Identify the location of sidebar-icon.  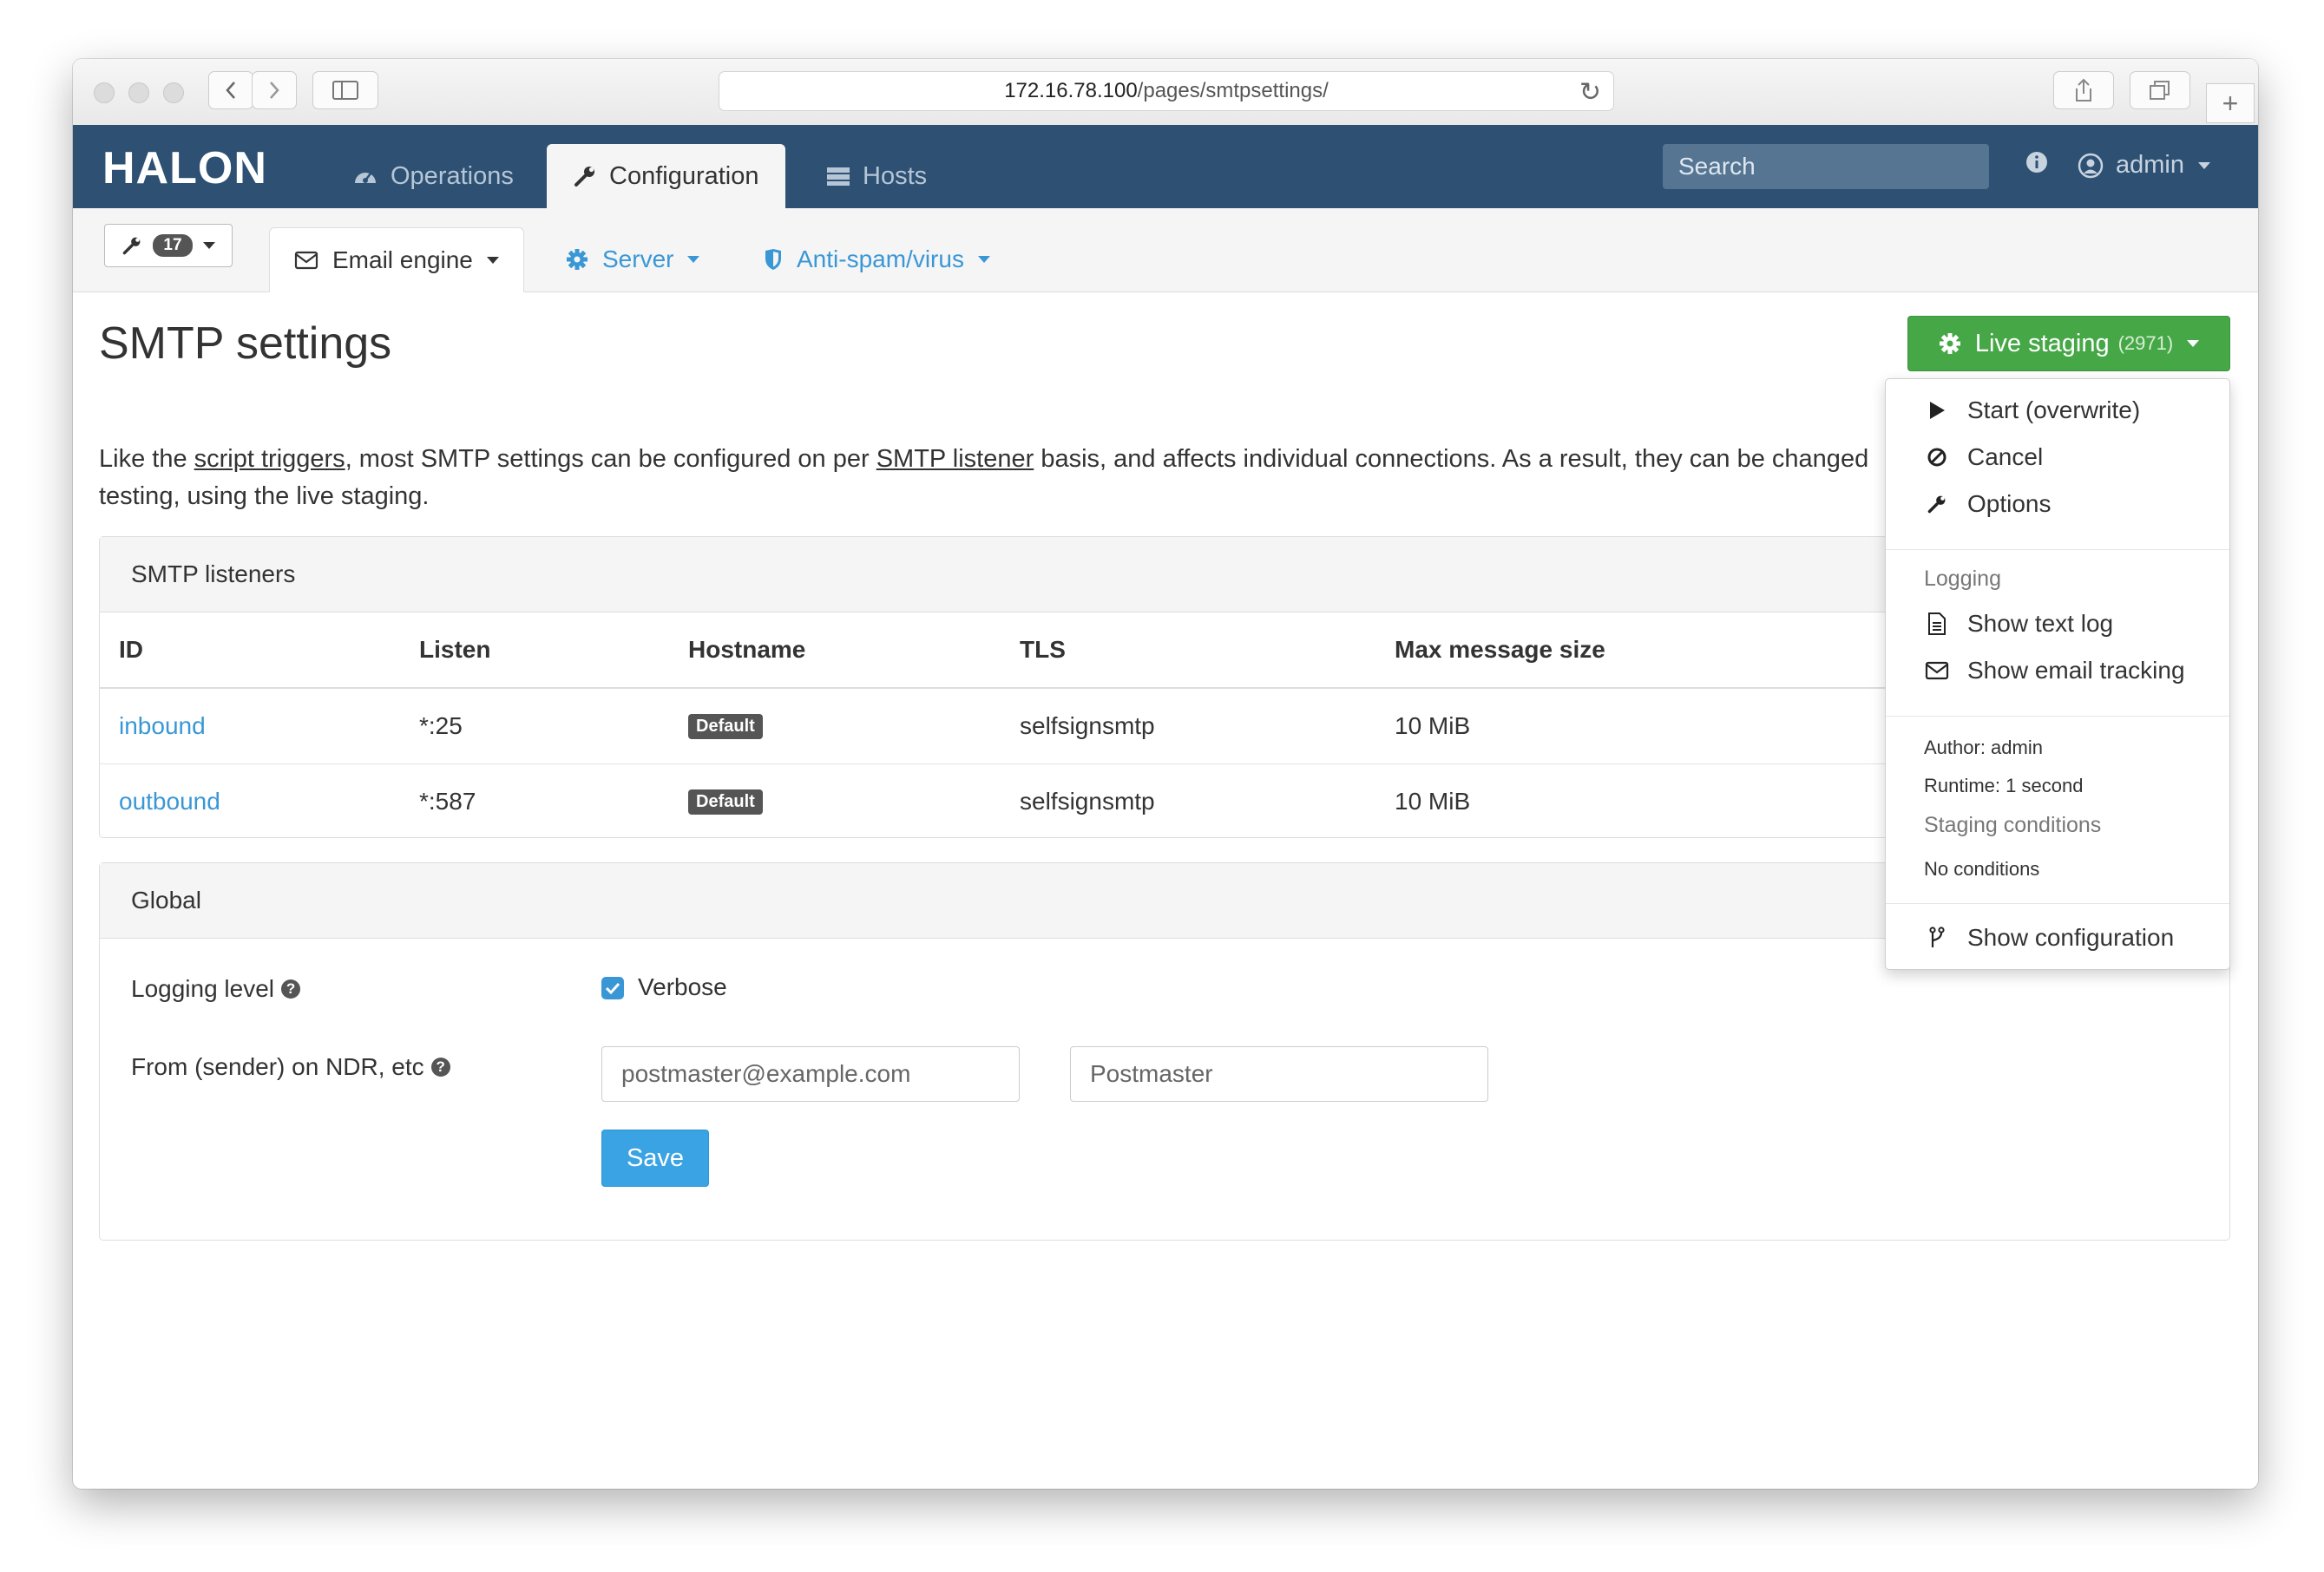
(345, 90).